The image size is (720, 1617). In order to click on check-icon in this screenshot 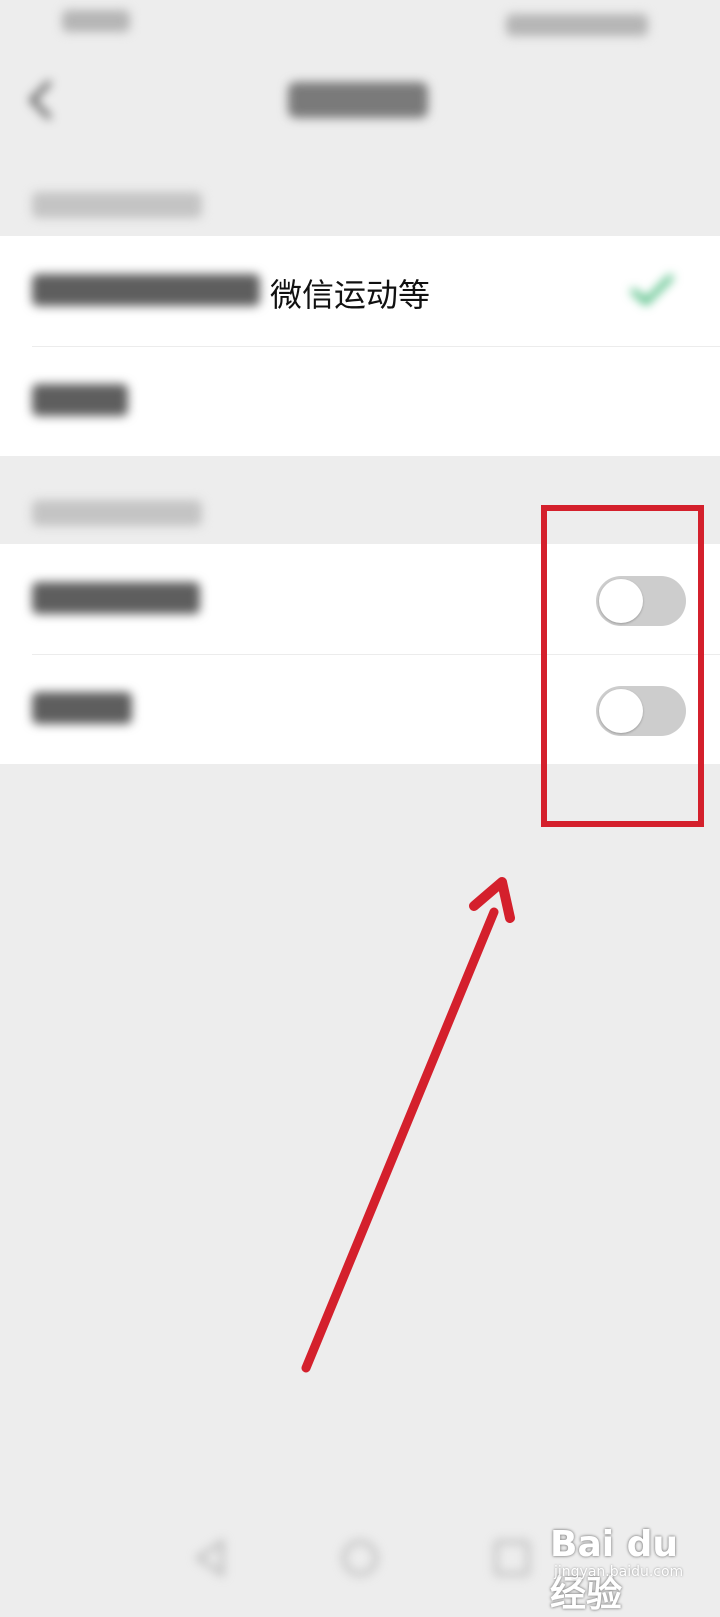, I will do `click(652, 289)`.